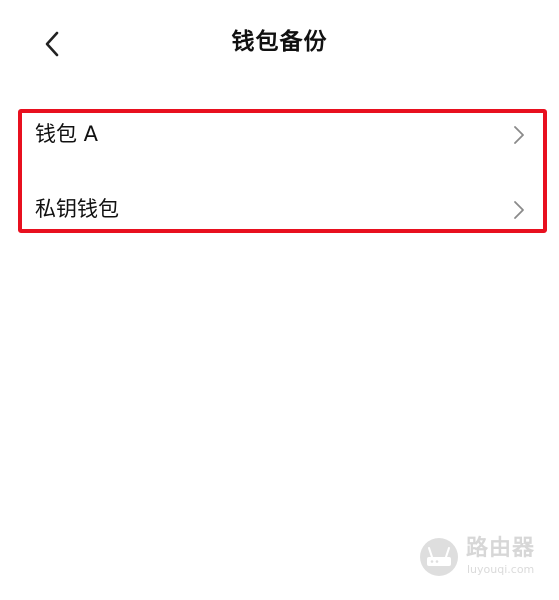  What do you see at coordinates (77, 209) in the screenshot?
I see `list-item-label: 私钥钱包` at bounding box center [77, 209].